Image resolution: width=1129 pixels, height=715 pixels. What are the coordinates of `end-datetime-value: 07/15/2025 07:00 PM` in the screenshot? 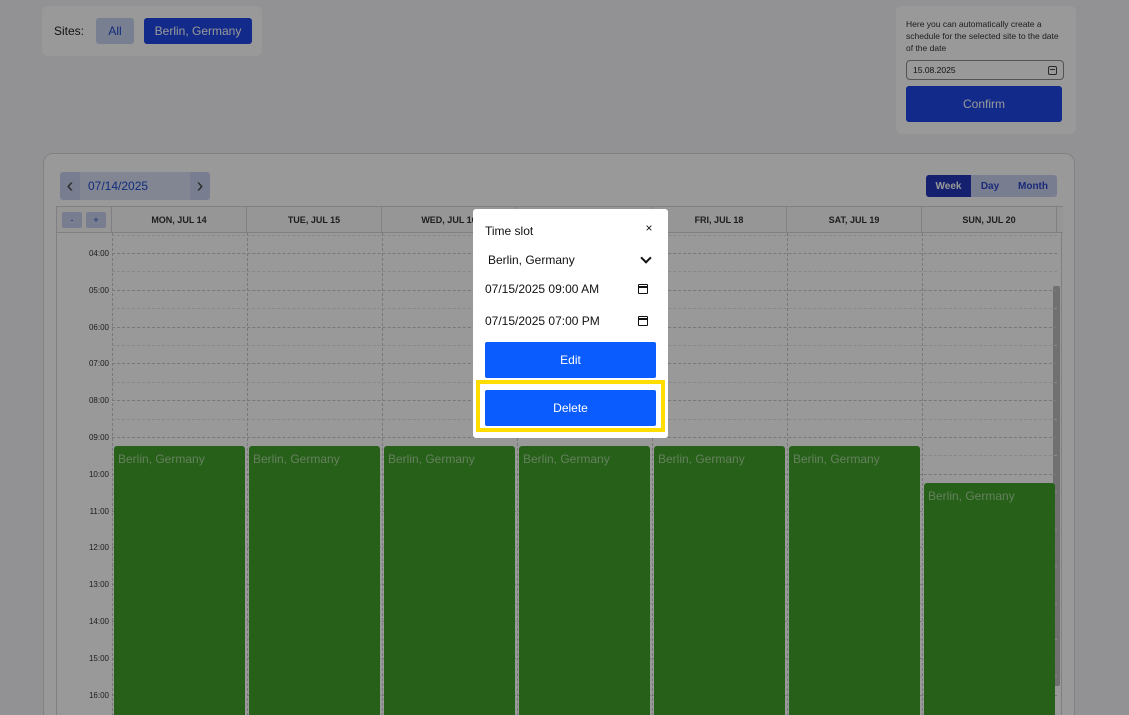 It's located at (542, 321).